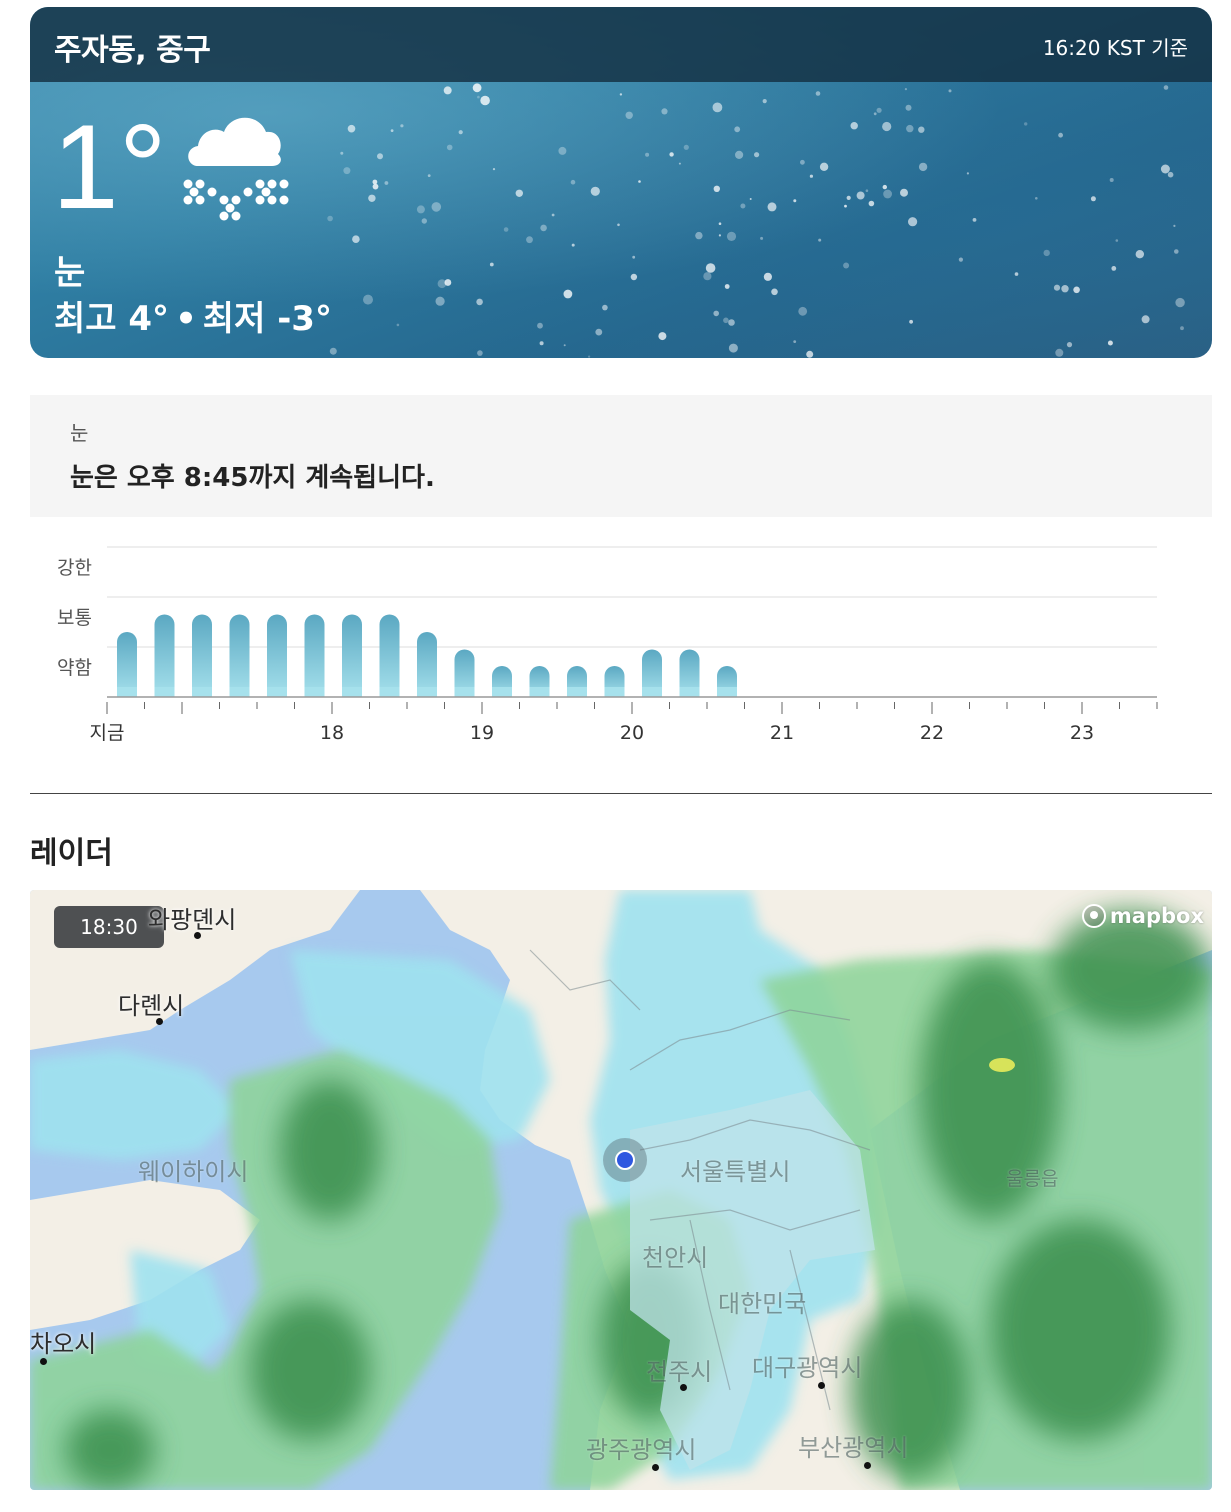 This screenshot has height=1512, width=1231. What do you see at coordinates (1142, 916) in the screenshot?
I see `mapbox-attribution: mapbox` at bounding box center [1142, 916].